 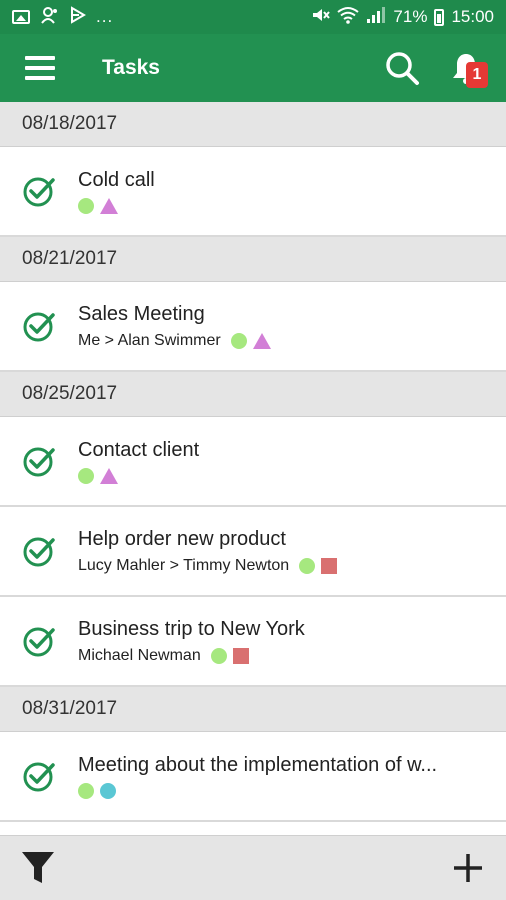 I want to click on signal-icon, so click(x=376, y=17).